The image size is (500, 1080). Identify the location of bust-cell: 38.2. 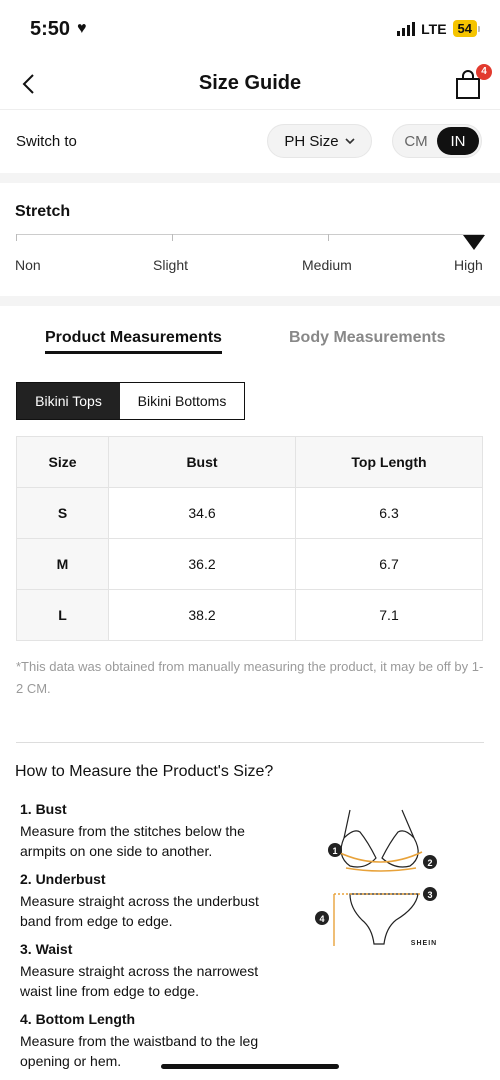
(202, 615).